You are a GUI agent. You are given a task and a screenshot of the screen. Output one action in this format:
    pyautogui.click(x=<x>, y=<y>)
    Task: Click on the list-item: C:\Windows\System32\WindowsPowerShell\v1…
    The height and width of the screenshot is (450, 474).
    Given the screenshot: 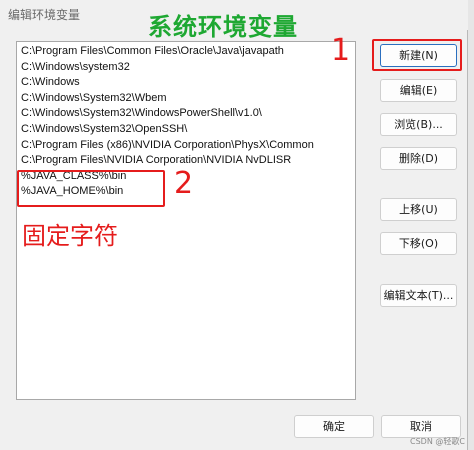 What is the action you would take?
    pyautogui.click(x=186, y=114)
    